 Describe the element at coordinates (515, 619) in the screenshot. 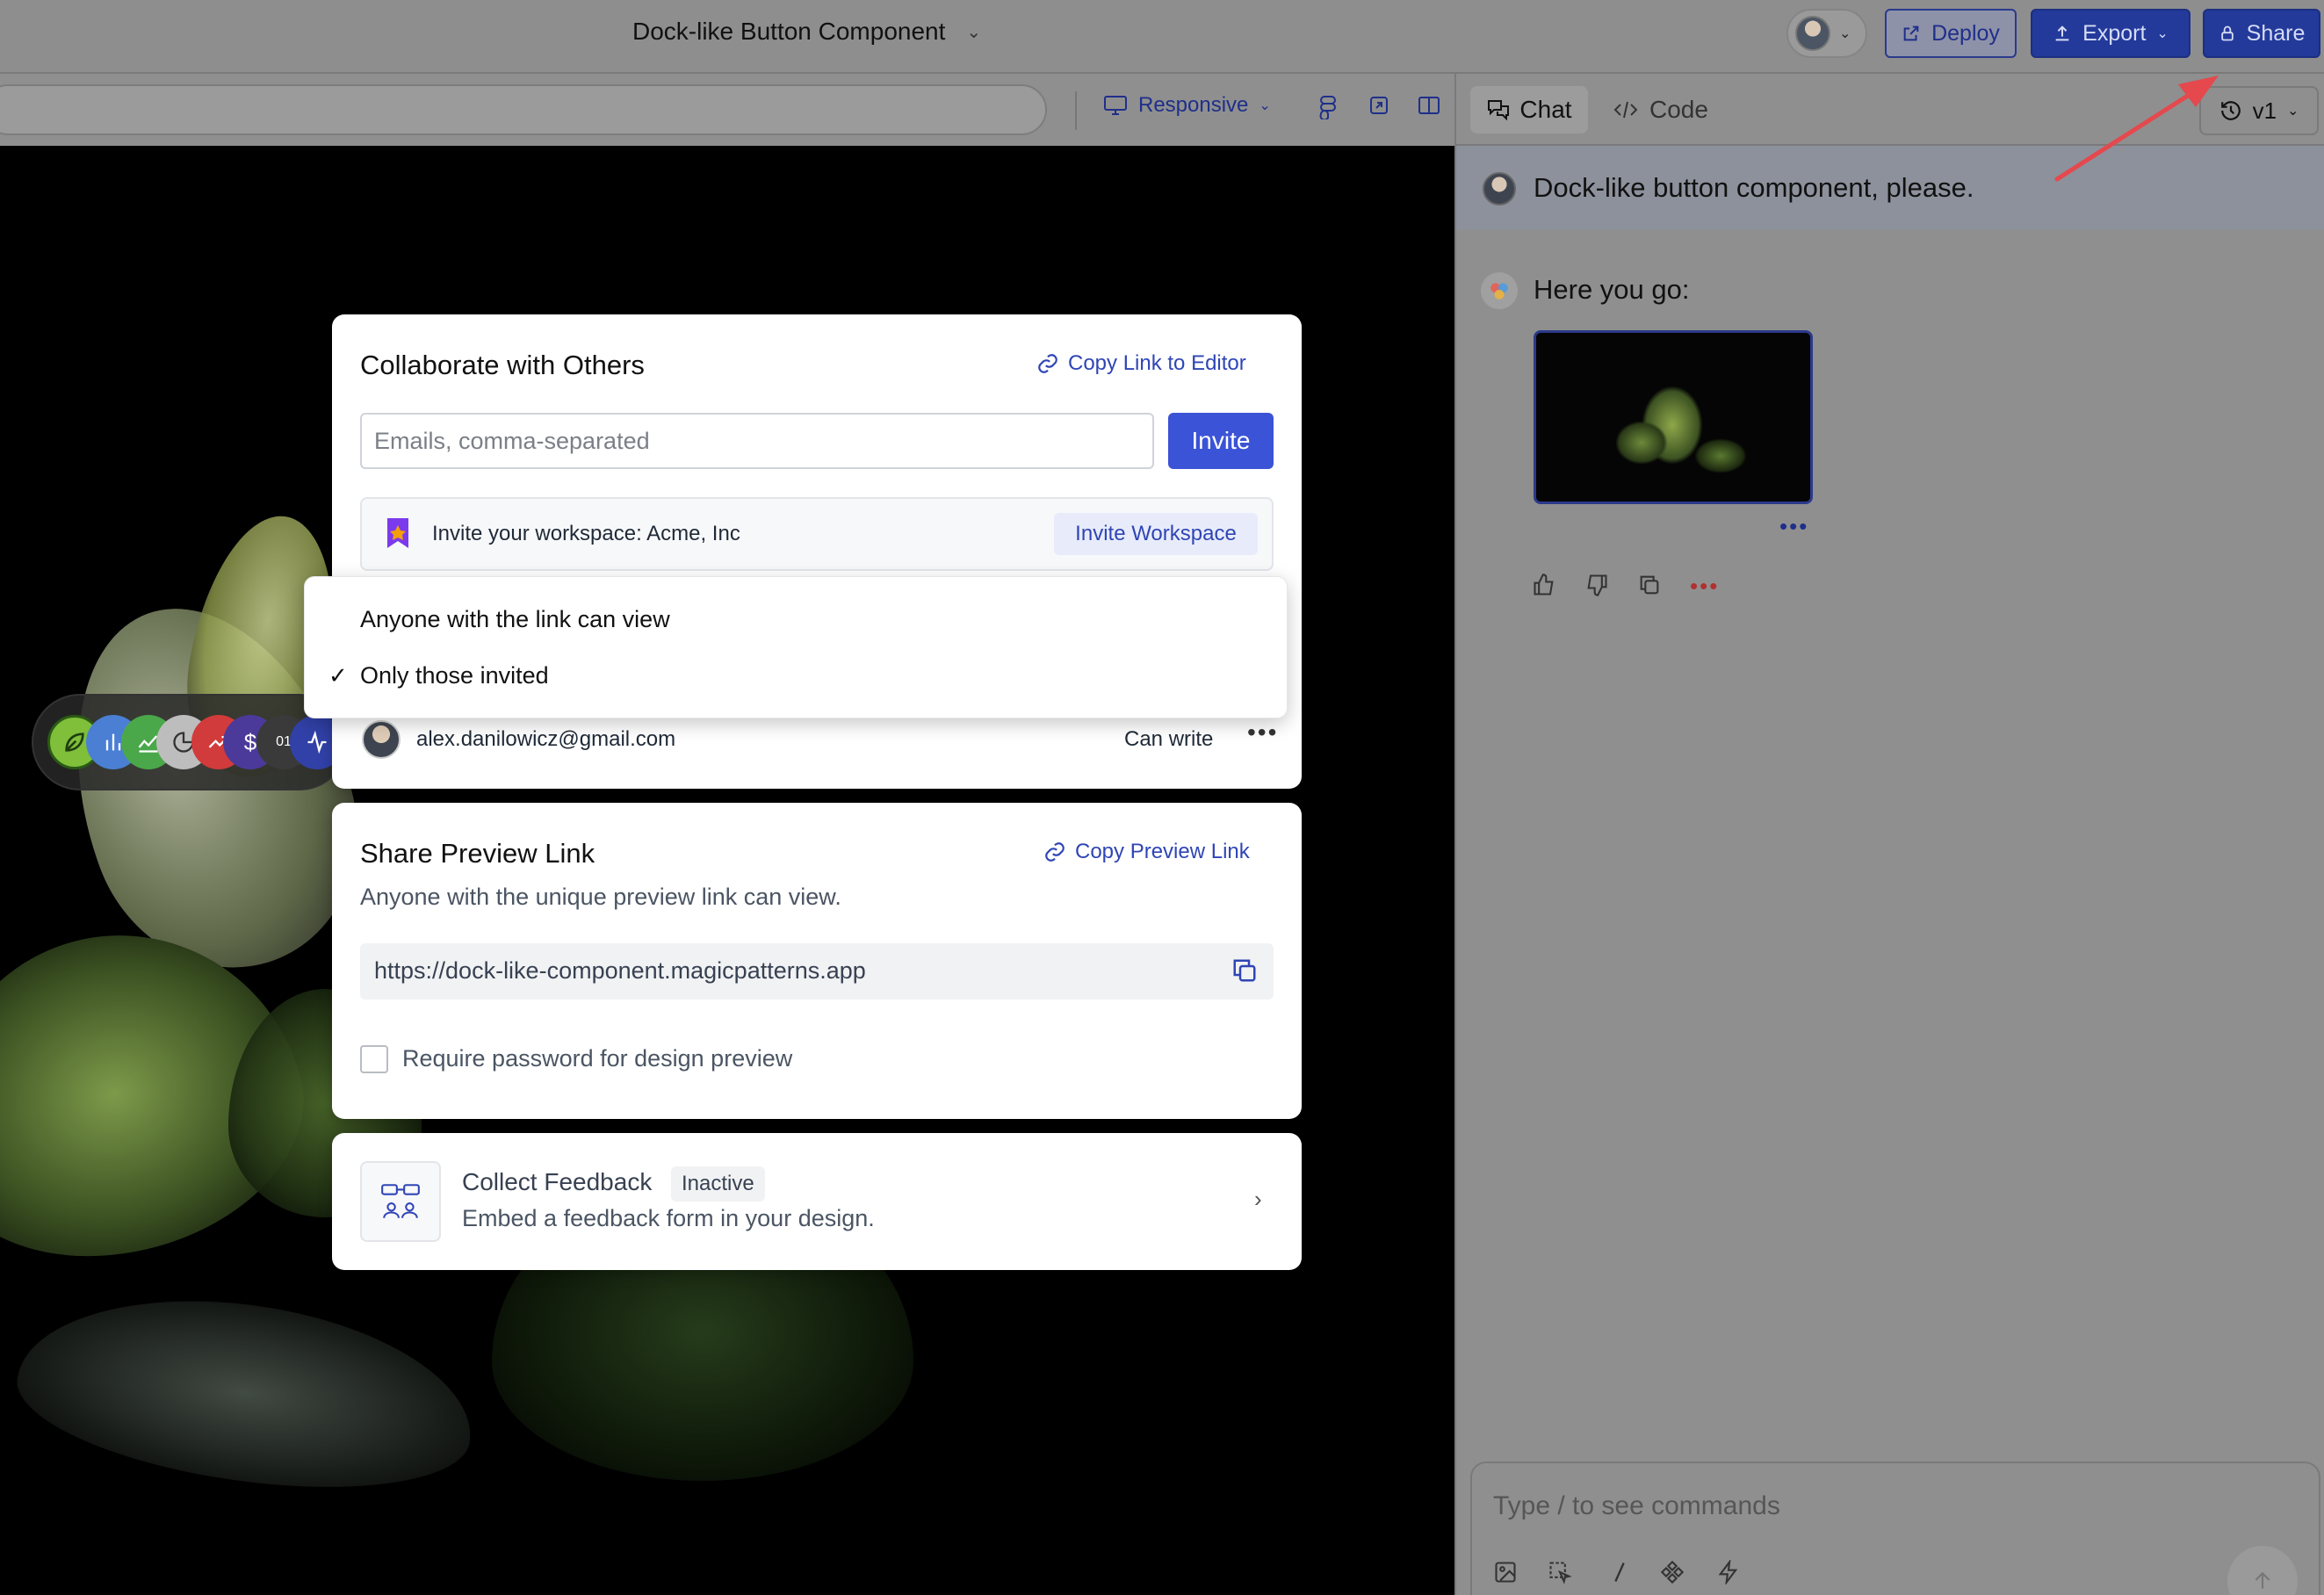

I see `access-option-anyone: Anyone with the link can view` at that location.